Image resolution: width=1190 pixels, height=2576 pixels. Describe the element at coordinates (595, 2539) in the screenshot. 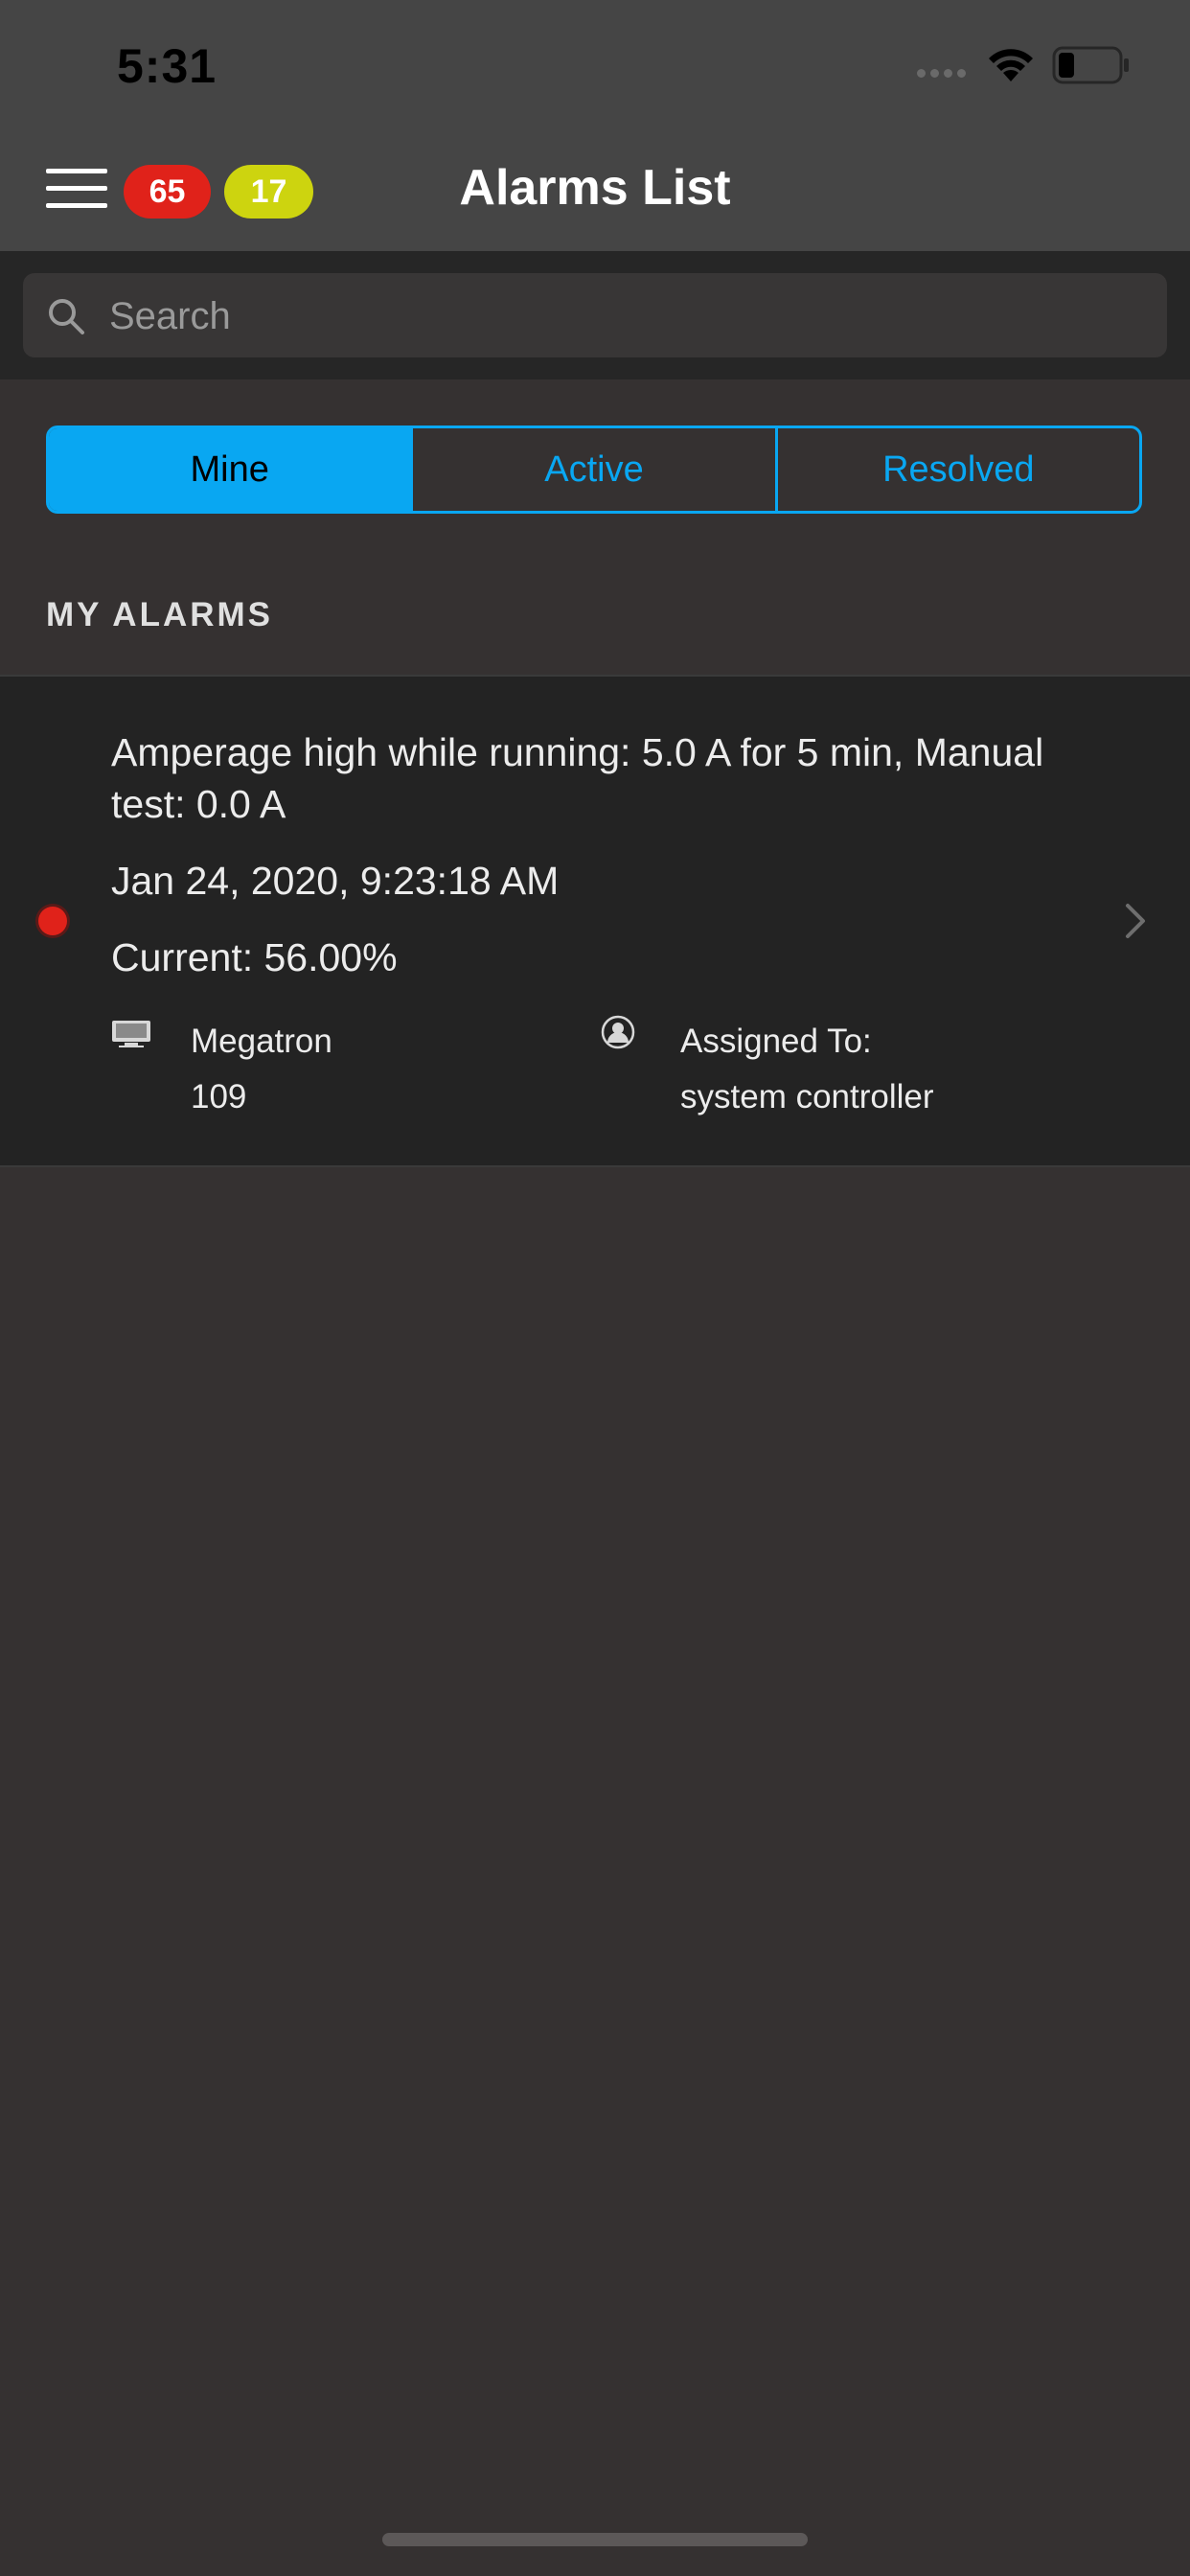

I see `home-indicator` at that location.